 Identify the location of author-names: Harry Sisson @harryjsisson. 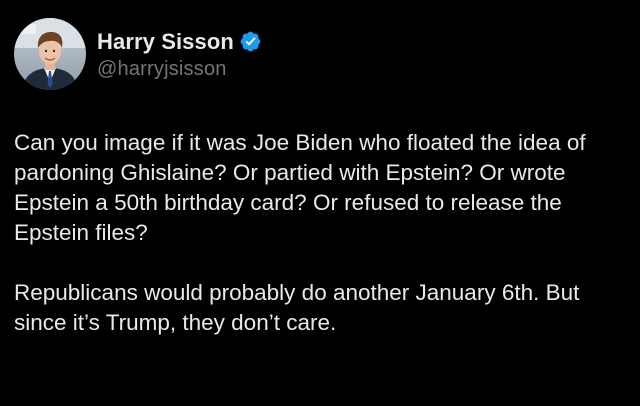
(179, 54).